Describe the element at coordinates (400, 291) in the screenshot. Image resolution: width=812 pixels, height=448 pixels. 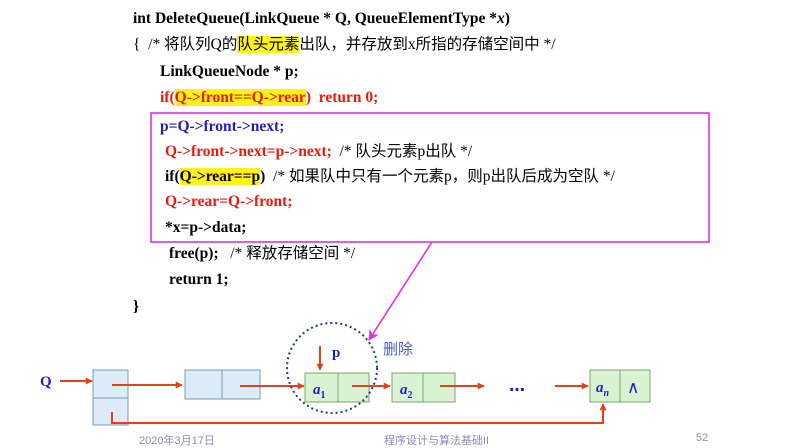
I see `magenta-arrow` at that location.